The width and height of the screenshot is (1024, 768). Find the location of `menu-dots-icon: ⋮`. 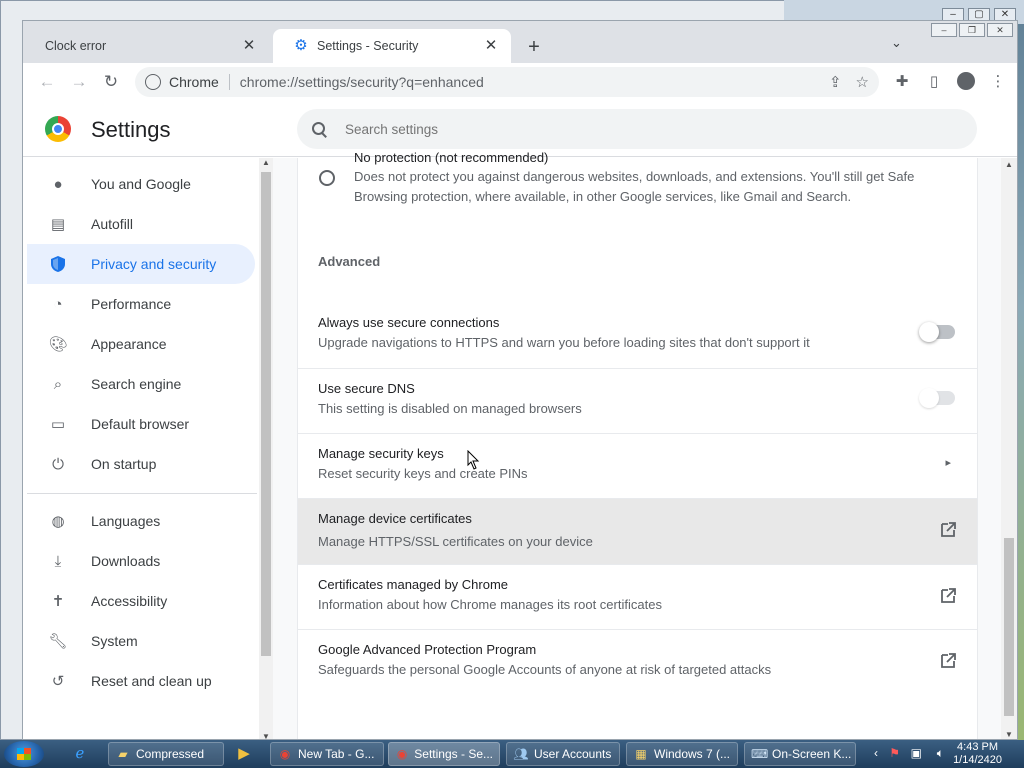

menu-dots-icon: ⋮ is located at coordinates (998, 81).